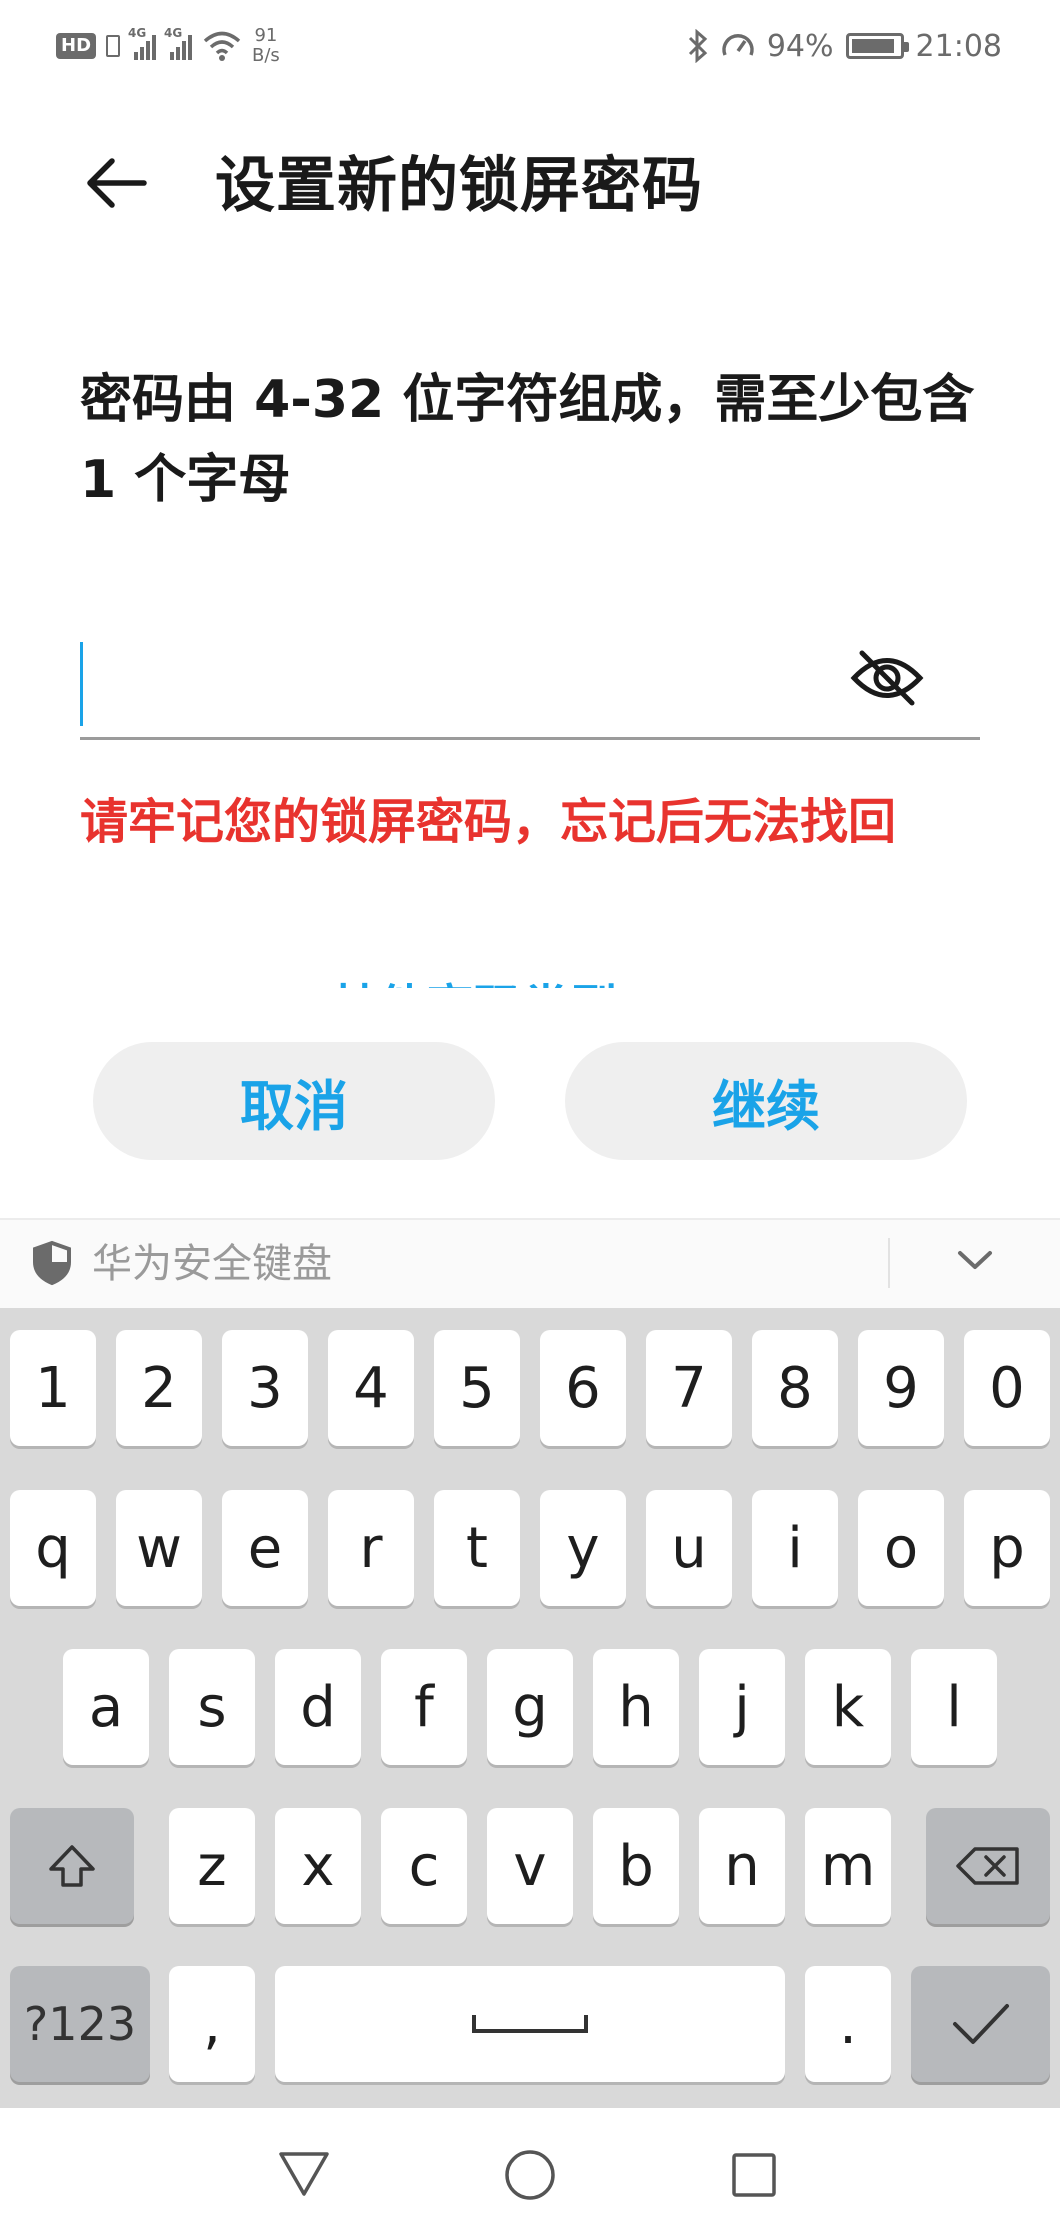 The height and width of the screenshot is (2238, 1060). I want to click on speedometer-icon, so click(738, 45).